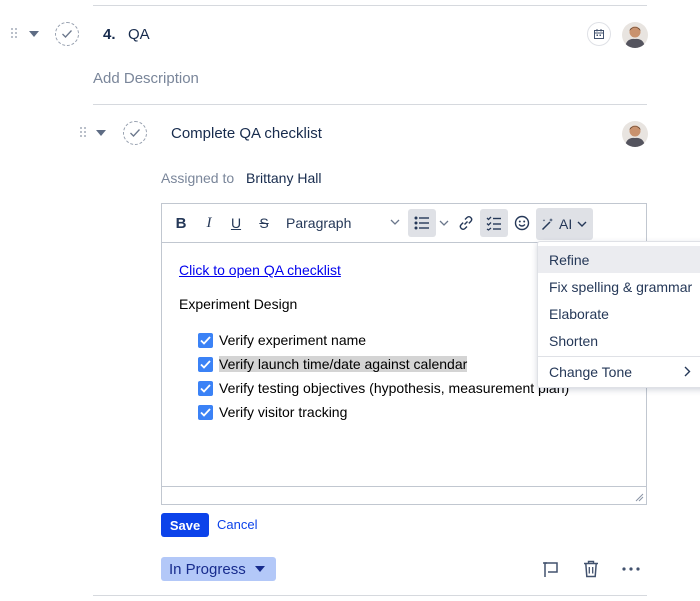 This screenshot has width=700, height=601. I want to click on menu-item-fix-spelling: Fix spelling & grammar, so click(619, 286).